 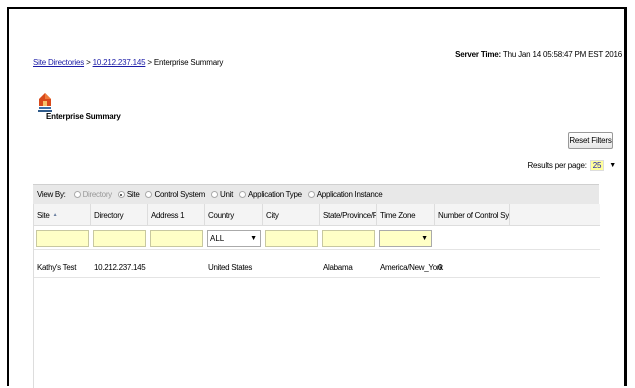 I want to click on view-by-directory-radio: Directory, so click(x=93, y=194).